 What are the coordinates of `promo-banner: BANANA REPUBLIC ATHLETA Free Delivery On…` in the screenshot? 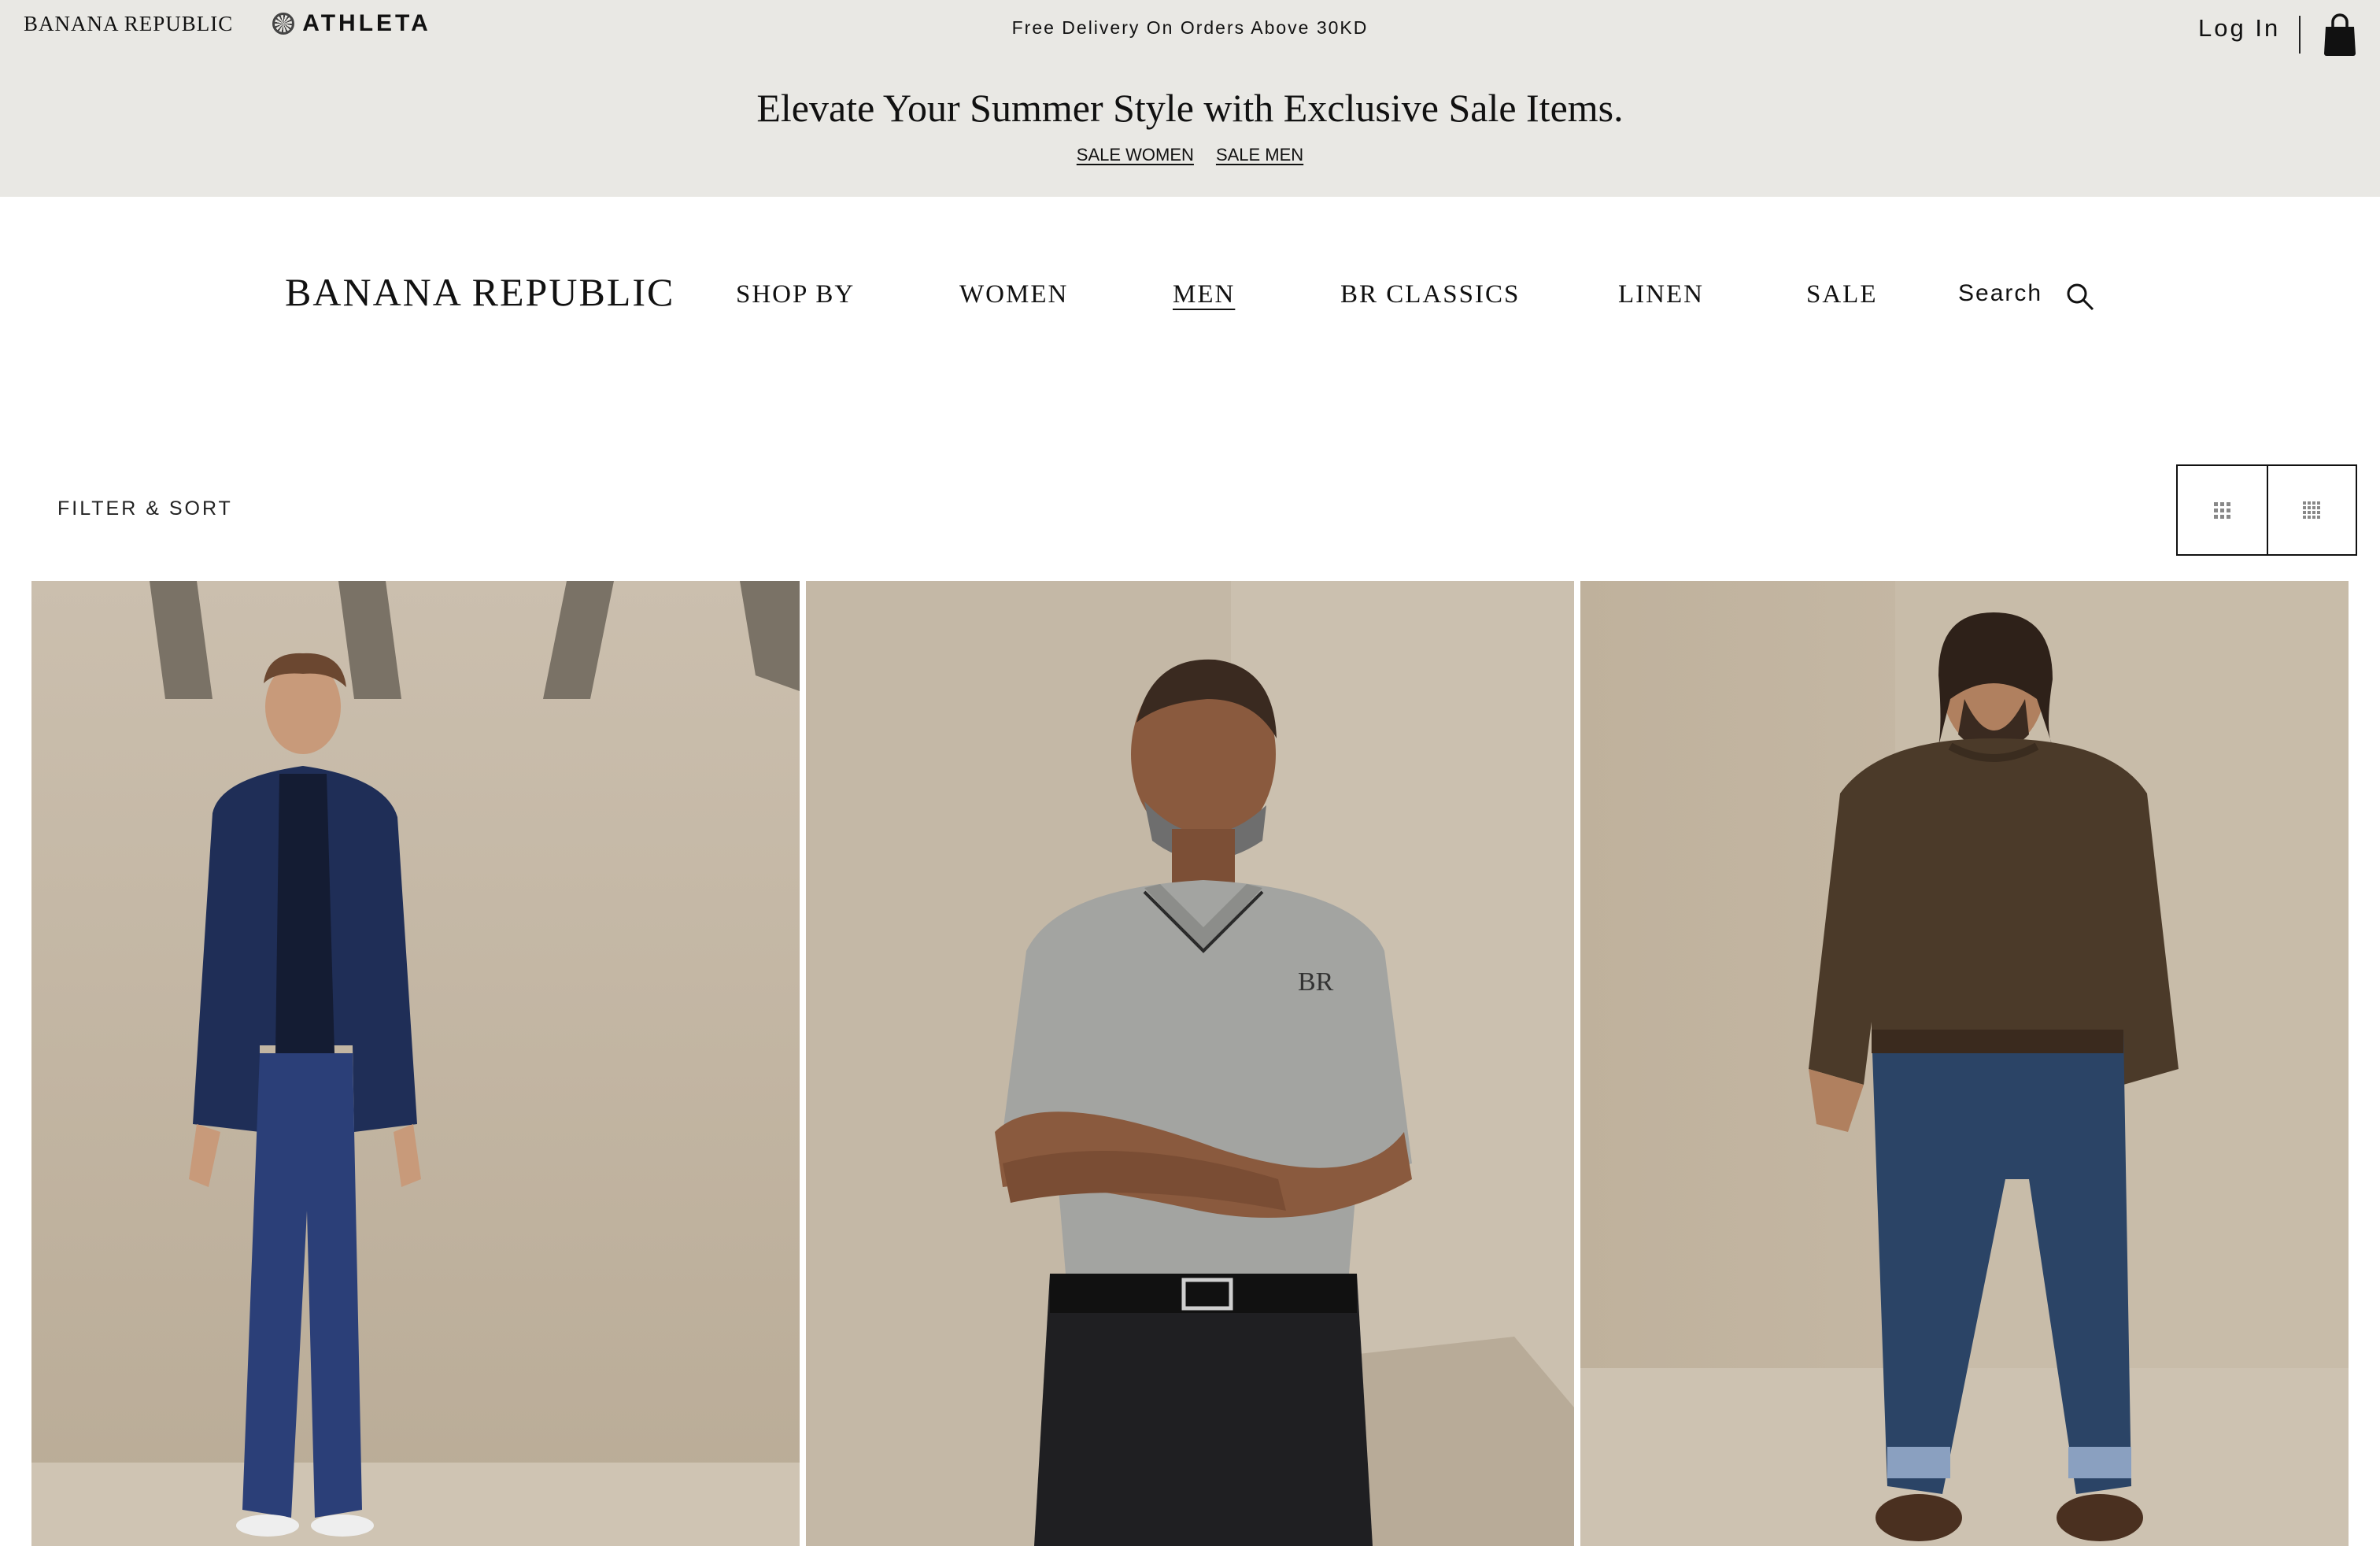 It's located at (1190, 98).